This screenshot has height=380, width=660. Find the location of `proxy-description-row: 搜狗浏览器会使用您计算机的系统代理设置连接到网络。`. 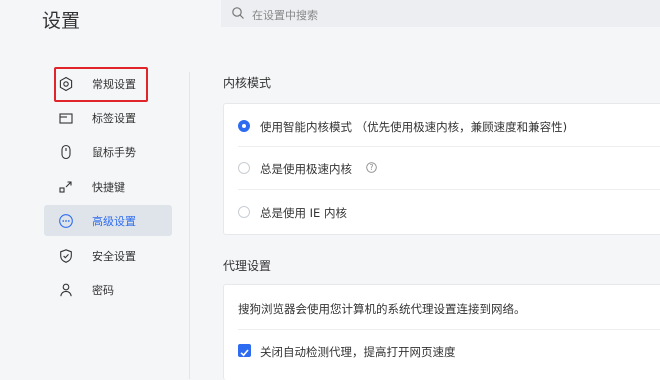

proxy-description-row: 搜狗浏览器会使用您计算机的系统代理设置连接到网络。 is located at coordinates (449, 309).